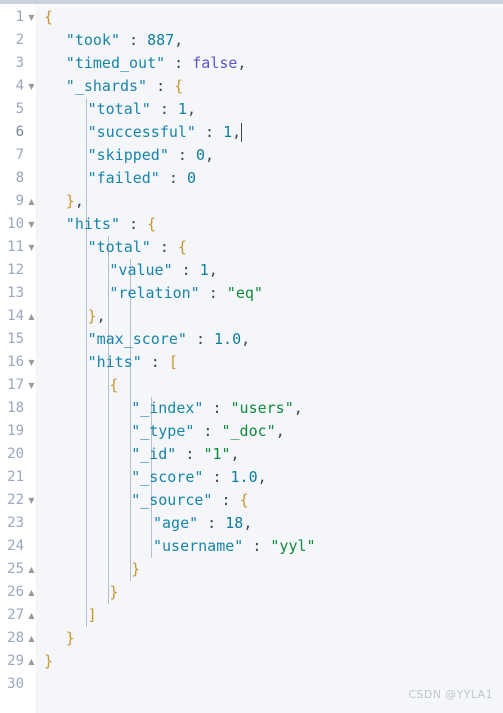  Describe the element at coordinates (12, 477) in the screenshot. I see `line-number: 21` at that location.